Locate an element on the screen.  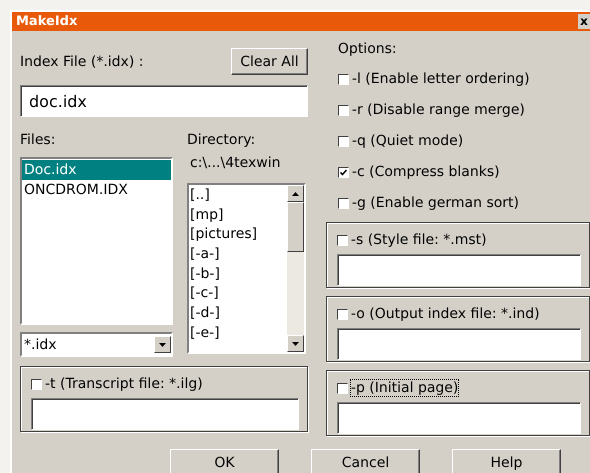
list-item: [pictures] is located at coordinates (238, 235).